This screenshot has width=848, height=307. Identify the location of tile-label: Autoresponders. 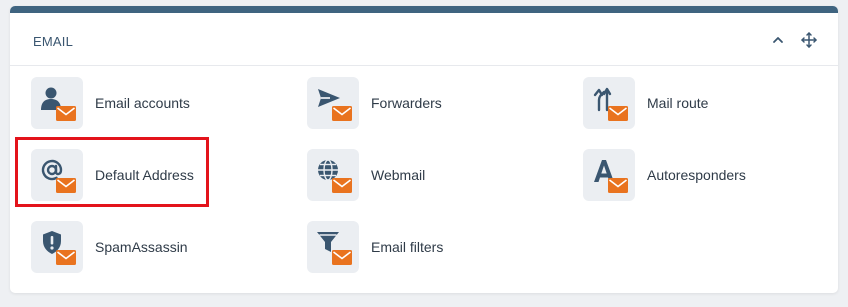
(696, 175).